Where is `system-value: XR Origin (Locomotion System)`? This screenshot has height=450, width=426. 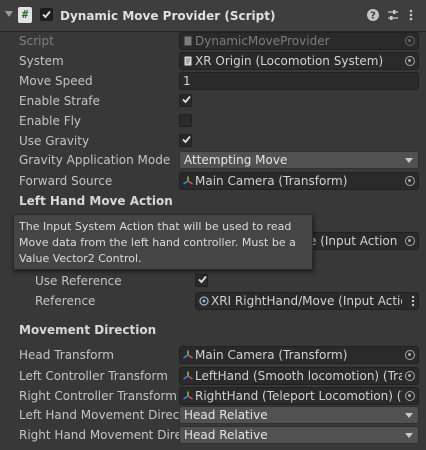
system-value: XR Origin (Locomotion System) is located at coordinates (289, 61).